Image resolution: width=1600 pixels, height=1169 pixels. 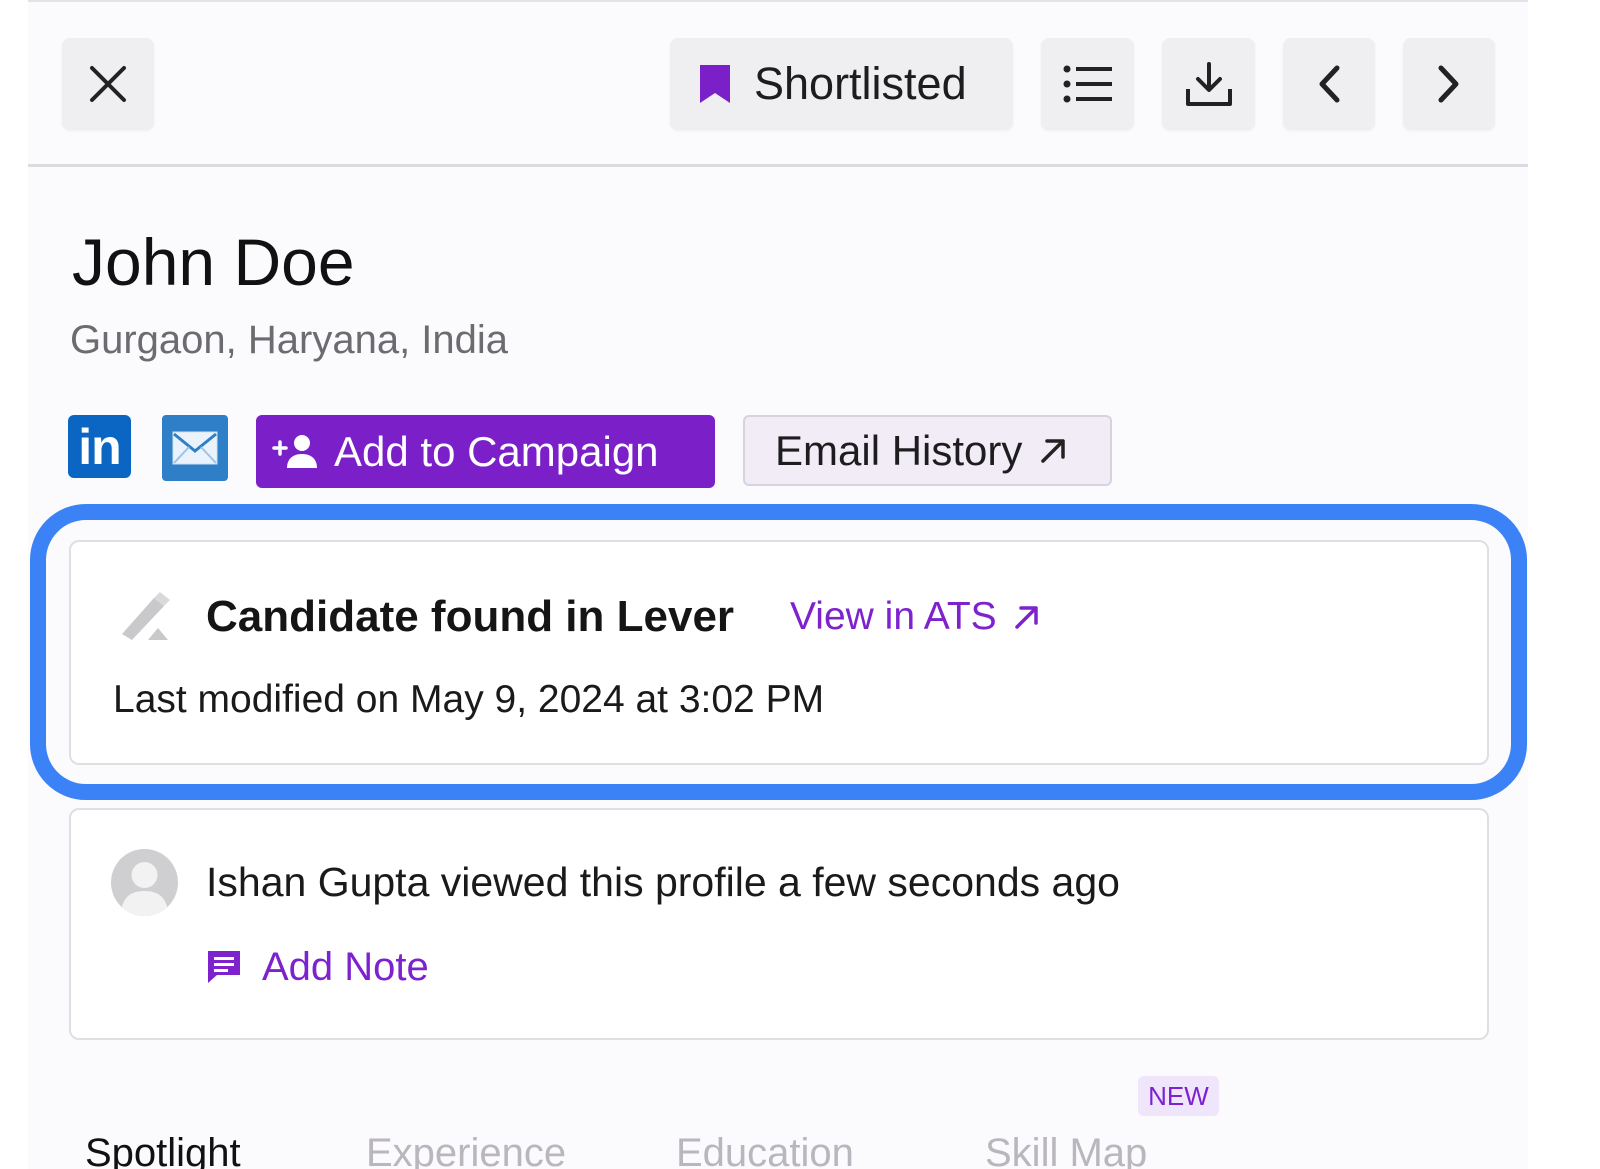 What do you see at coordinates (163, 1148) in the screenshot?
I see `tab-spotlight: Spotlight` at bounding box center [163, 1148].